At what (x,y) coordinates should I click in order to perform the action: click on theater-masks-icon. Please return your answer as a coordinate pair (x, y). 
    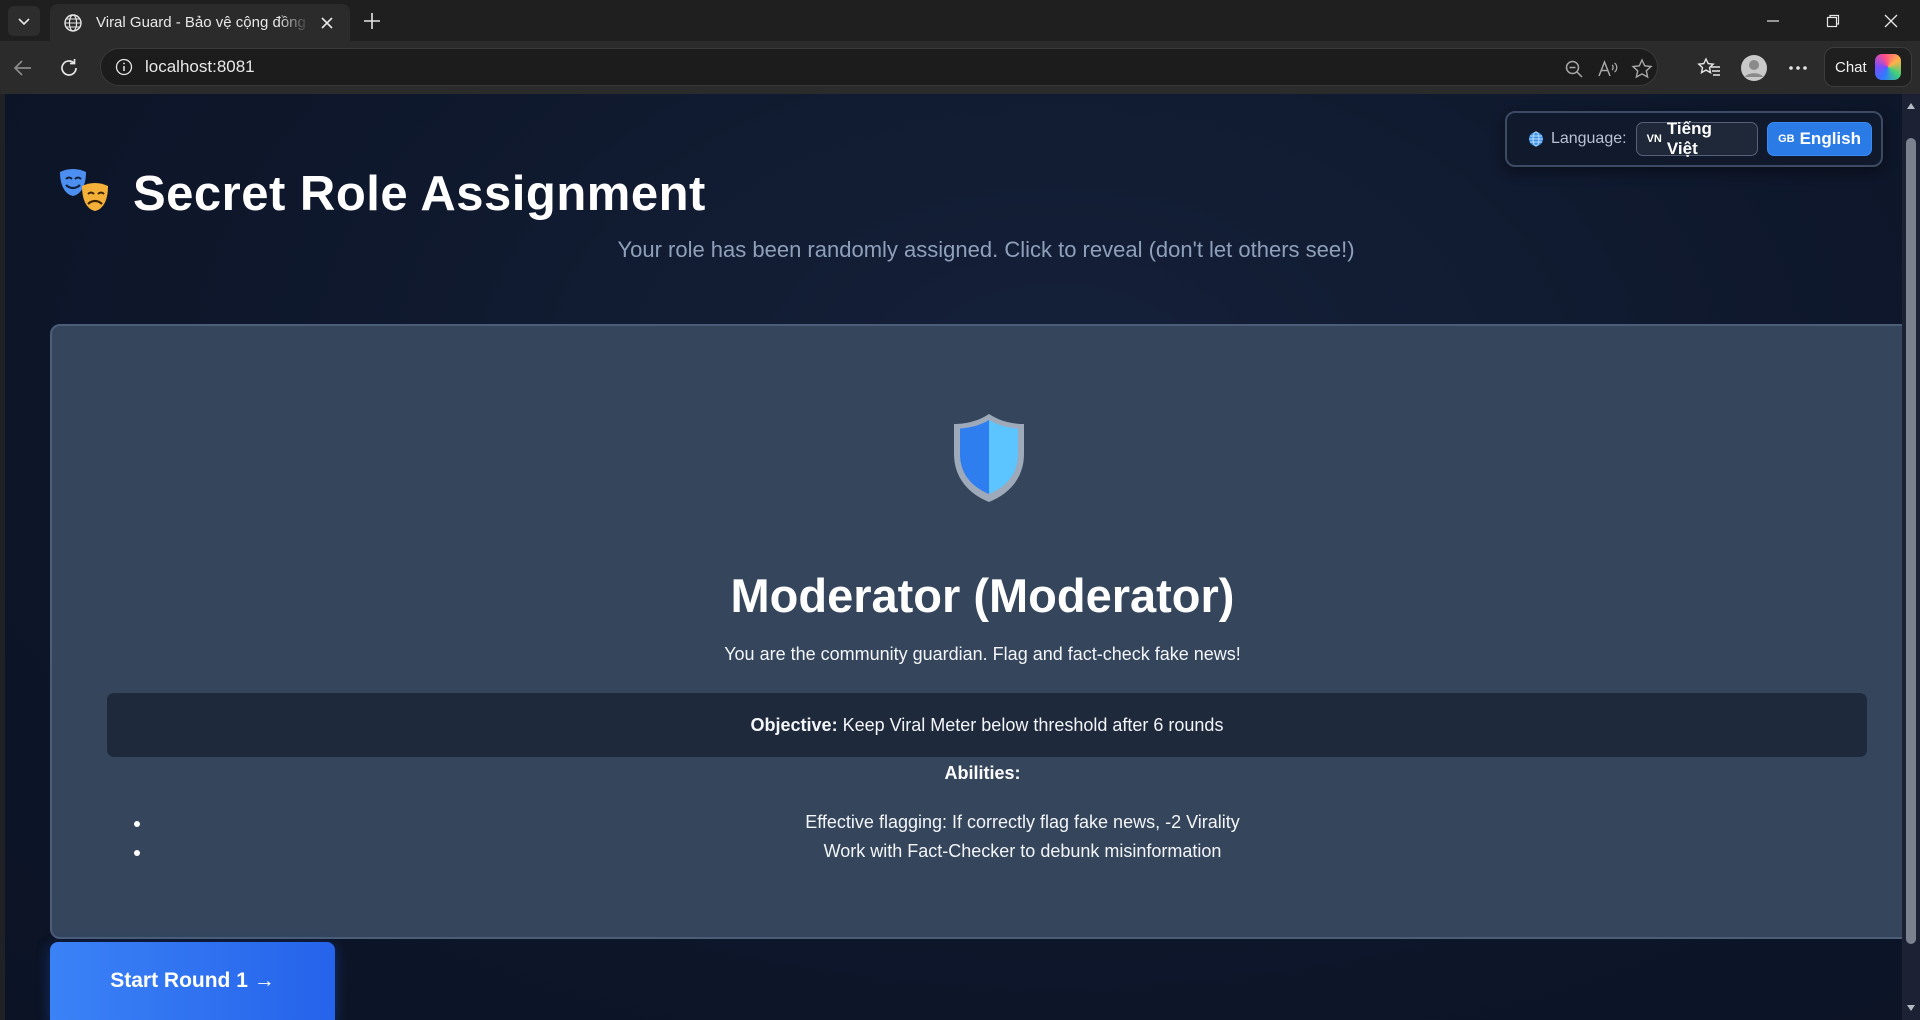
    Looking at the image, I should click on (84, 190).